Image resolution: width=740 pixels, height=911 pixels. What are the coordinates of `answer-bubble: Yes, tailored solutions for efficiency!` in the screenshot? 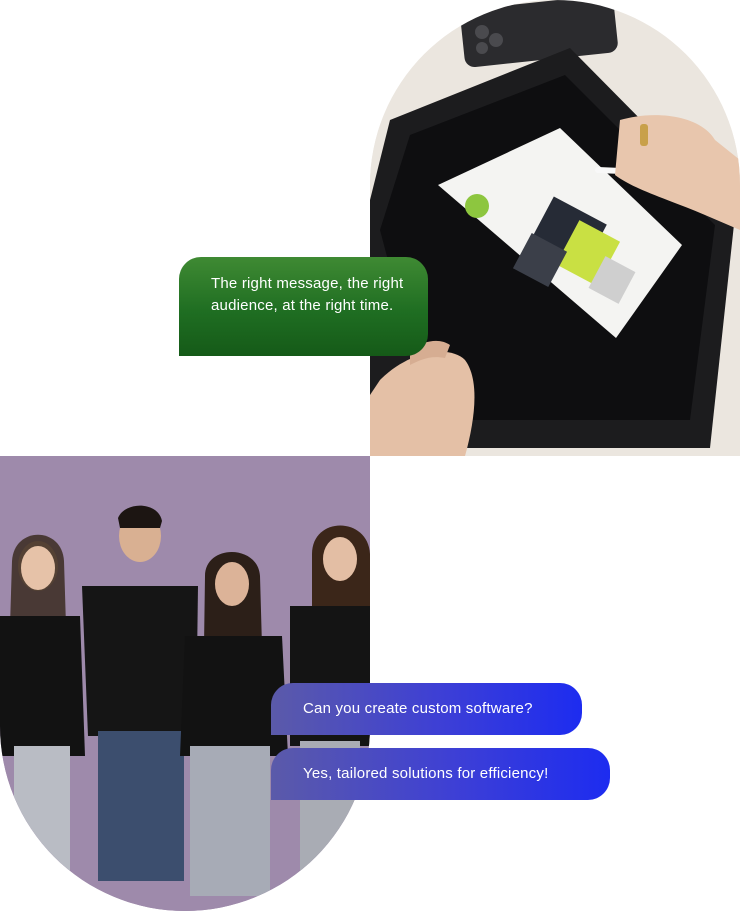 It's located at (440, 774).